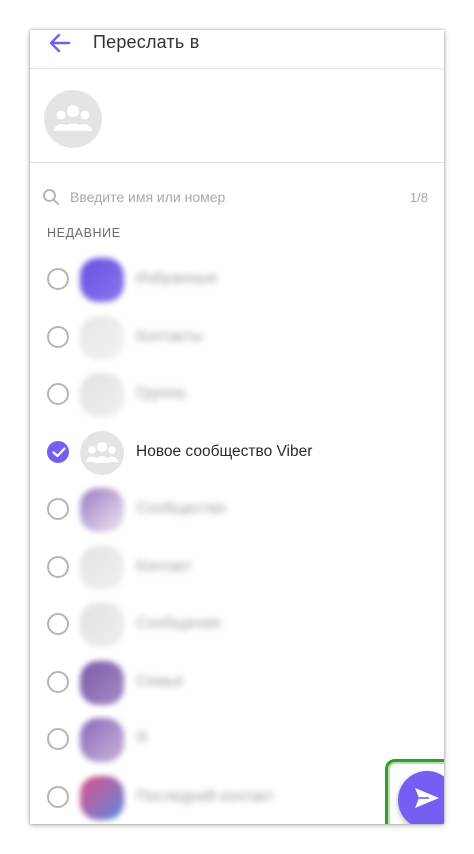 This screenshot has height=854, width=474. What do you see at coordinates (84, 233) in the screenshot?
I see `recent-section-label: НЕДАВНИЕ` at bounding box center [84, 233].